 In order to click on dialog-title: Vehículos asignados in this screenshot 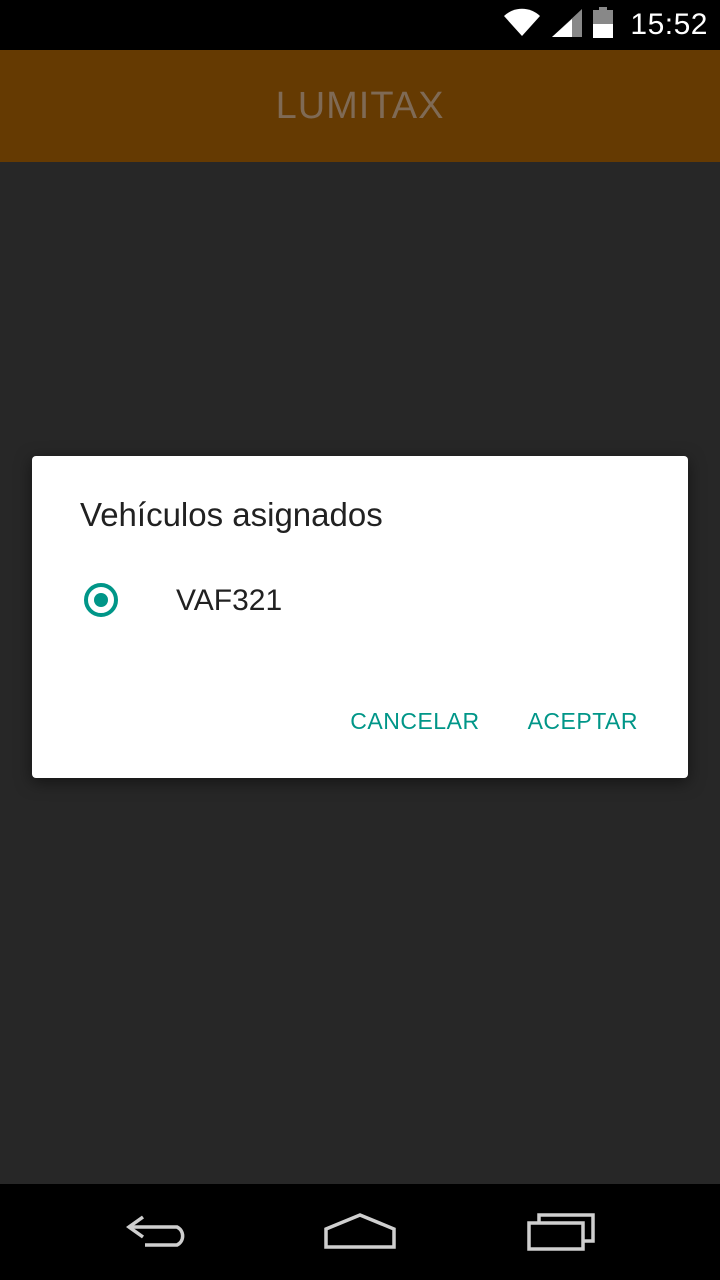, I will do `click(231, 514)`.